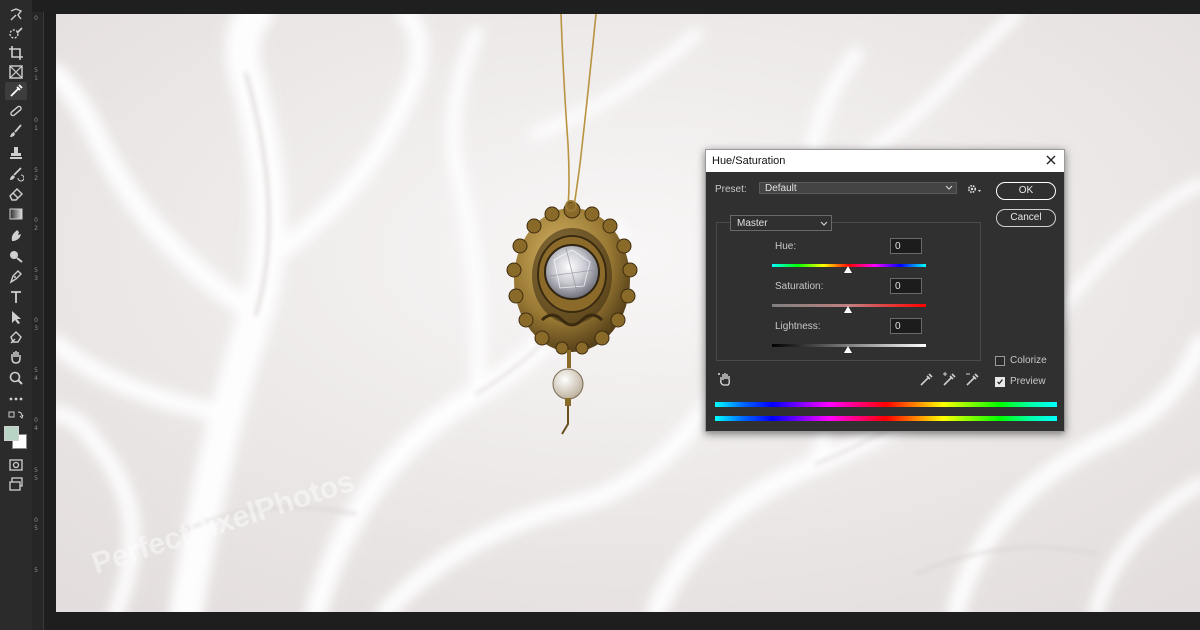 This screenshot has width=1200, height=630. What do you see at coordinates (781, 223) in the screenshot?
I see `channel-dropdown: Master` at bounding box center [781, 223].